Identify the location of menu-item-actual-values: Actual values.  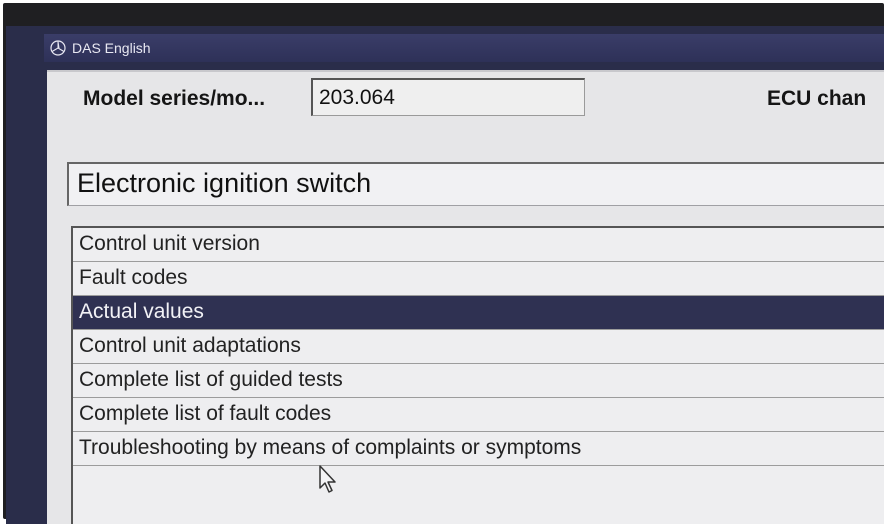
(478, 313).